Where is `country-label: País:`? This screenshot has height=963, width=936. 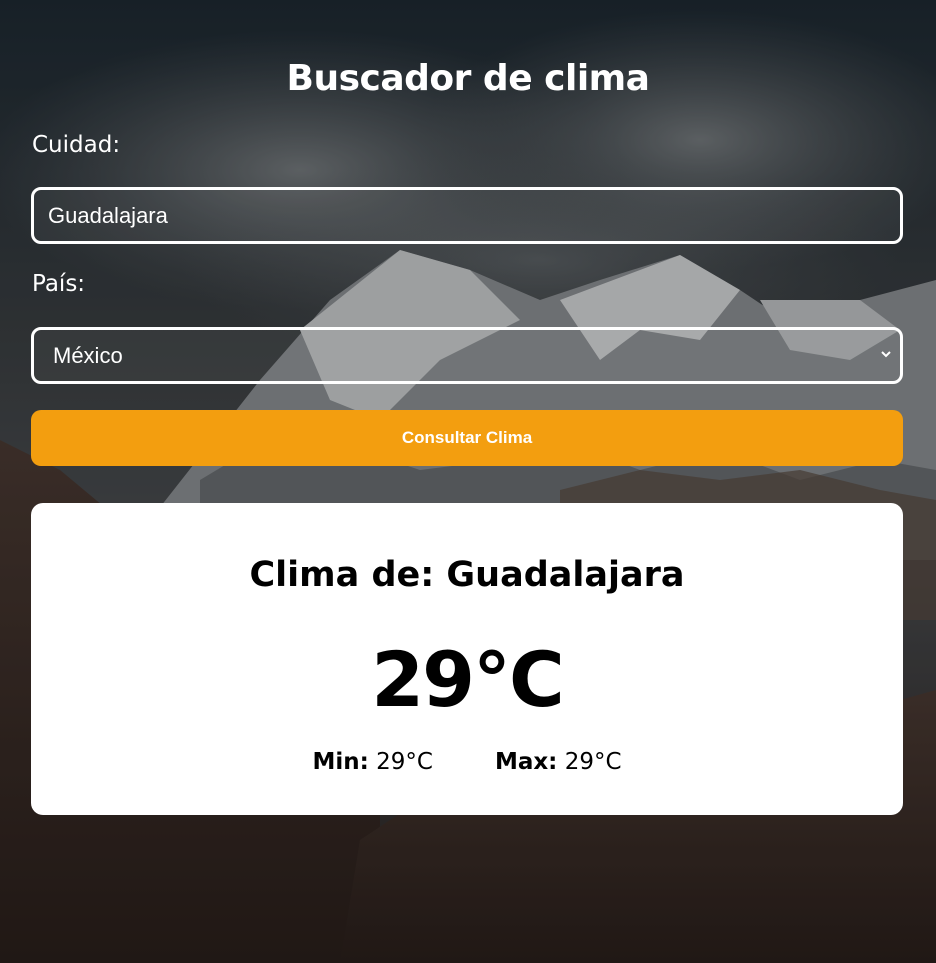 country-label: País: is located at coordinates (59, 284).